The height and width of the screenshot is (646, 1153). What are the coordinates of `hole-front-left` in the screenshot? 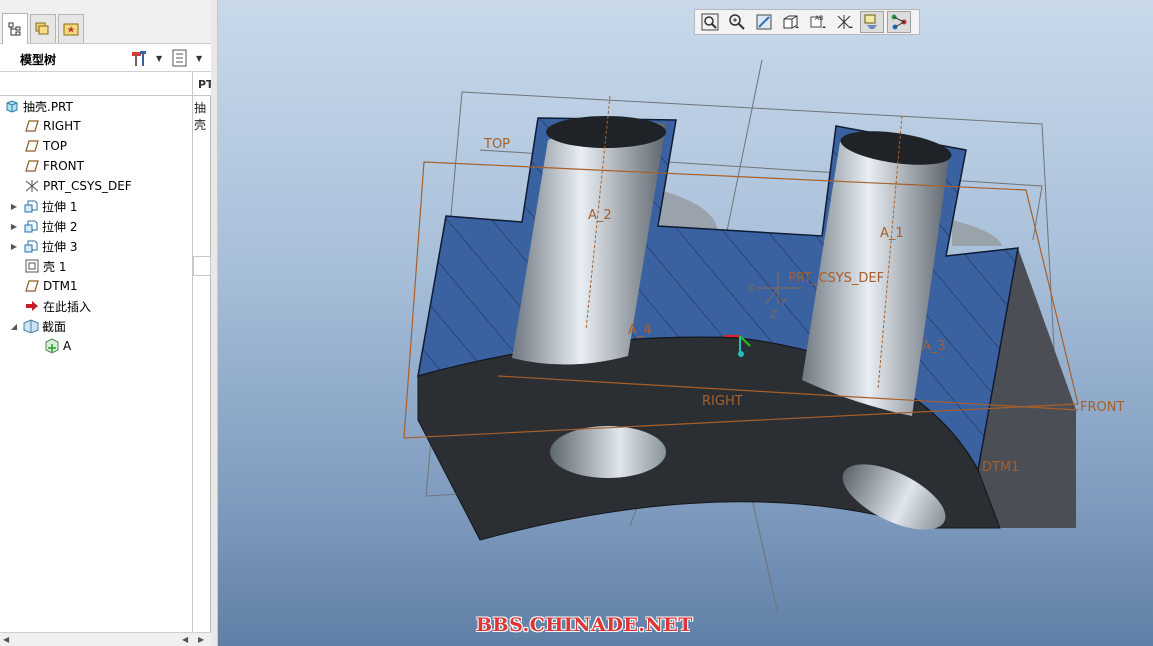 It's located at (608, 452).